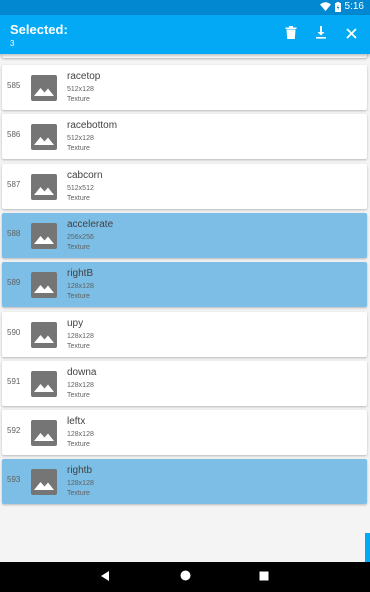  Describe the element at coordinates (14, 381) in the screenshot. I see `item-index: 591` at that location.